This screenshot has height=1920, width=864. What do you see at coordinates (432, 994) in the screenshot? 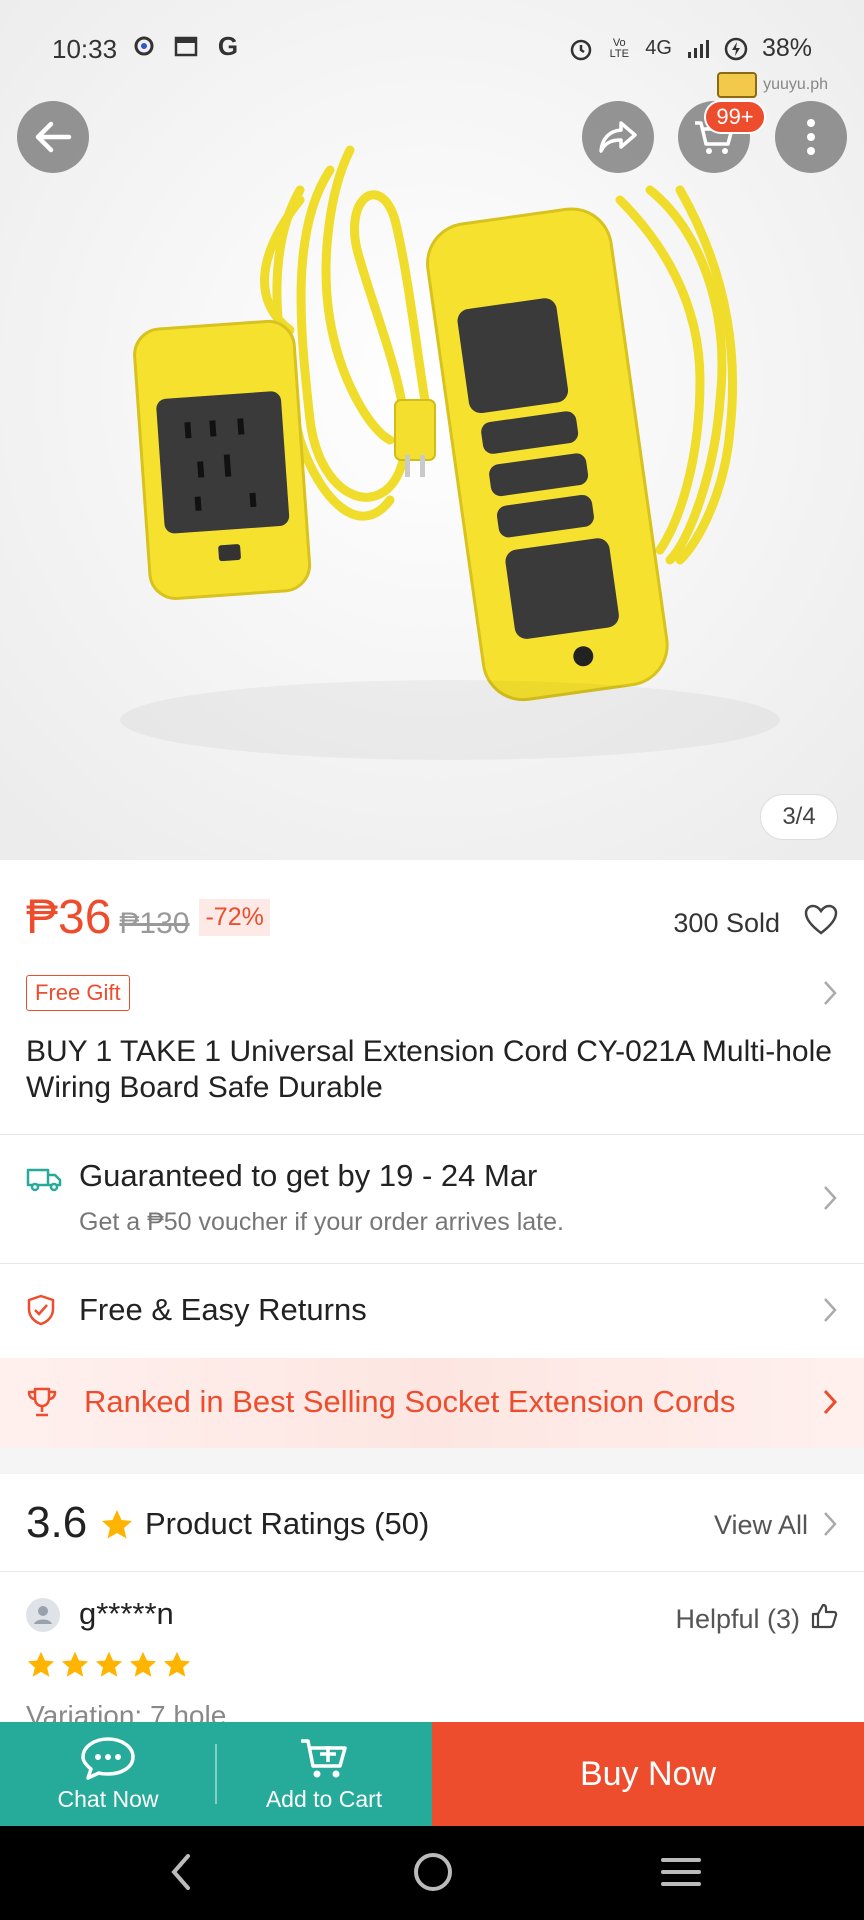
I see `free-gift-row: Free Gift` at bounding box center [432, 994].